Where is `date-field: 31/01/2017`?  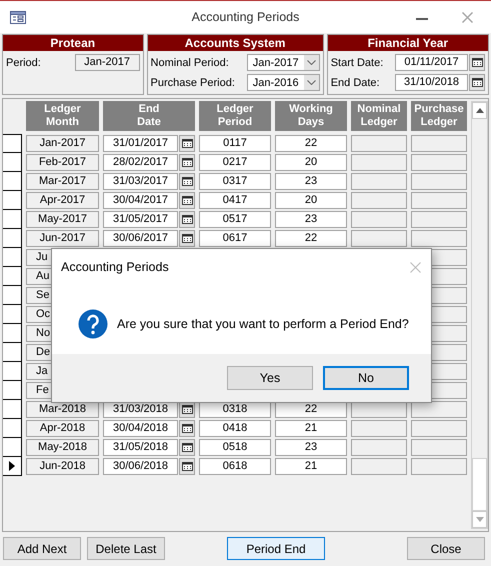 date-field: 31/01/2017 is located at coordinates (140, 143).